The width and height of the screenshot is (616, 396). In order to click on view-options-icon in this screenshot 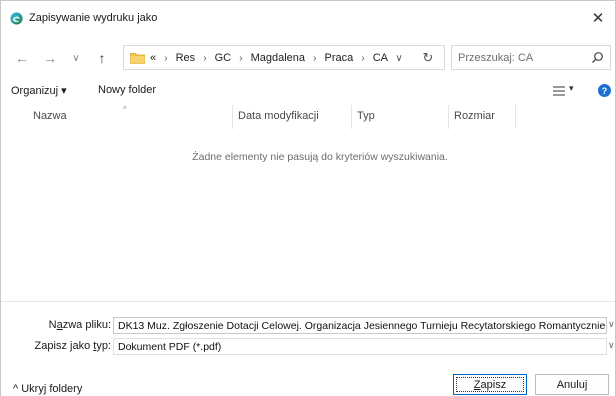, I will do `click(559, 91)`.